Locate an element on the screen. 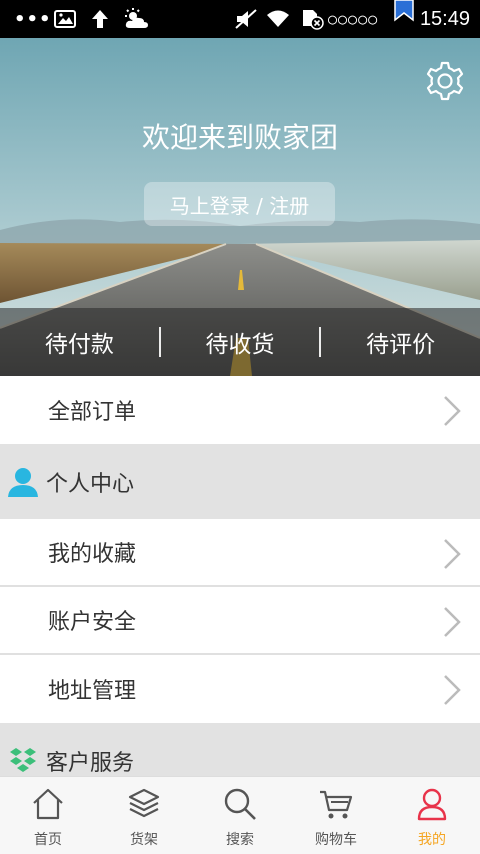  nav-home: 首页 is located at coordinates (48, 815).